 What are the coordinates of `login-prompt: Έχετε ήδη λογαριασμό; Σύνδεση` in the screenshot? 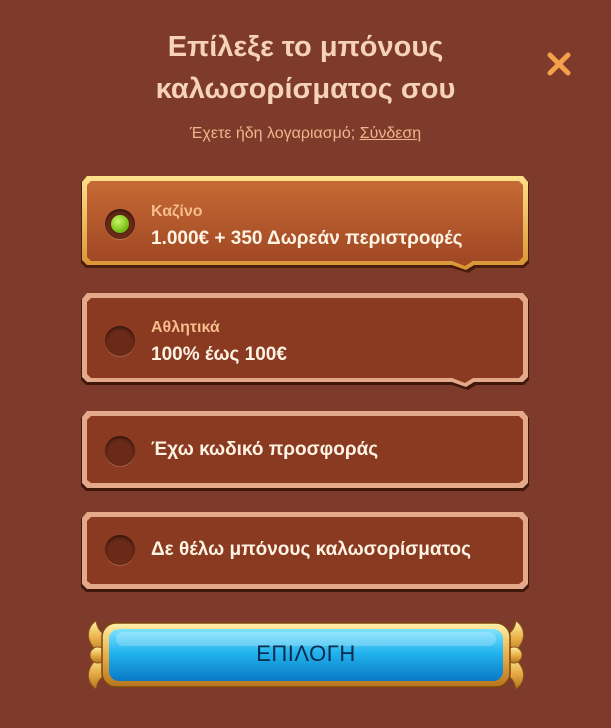 It's located at (305, 134).